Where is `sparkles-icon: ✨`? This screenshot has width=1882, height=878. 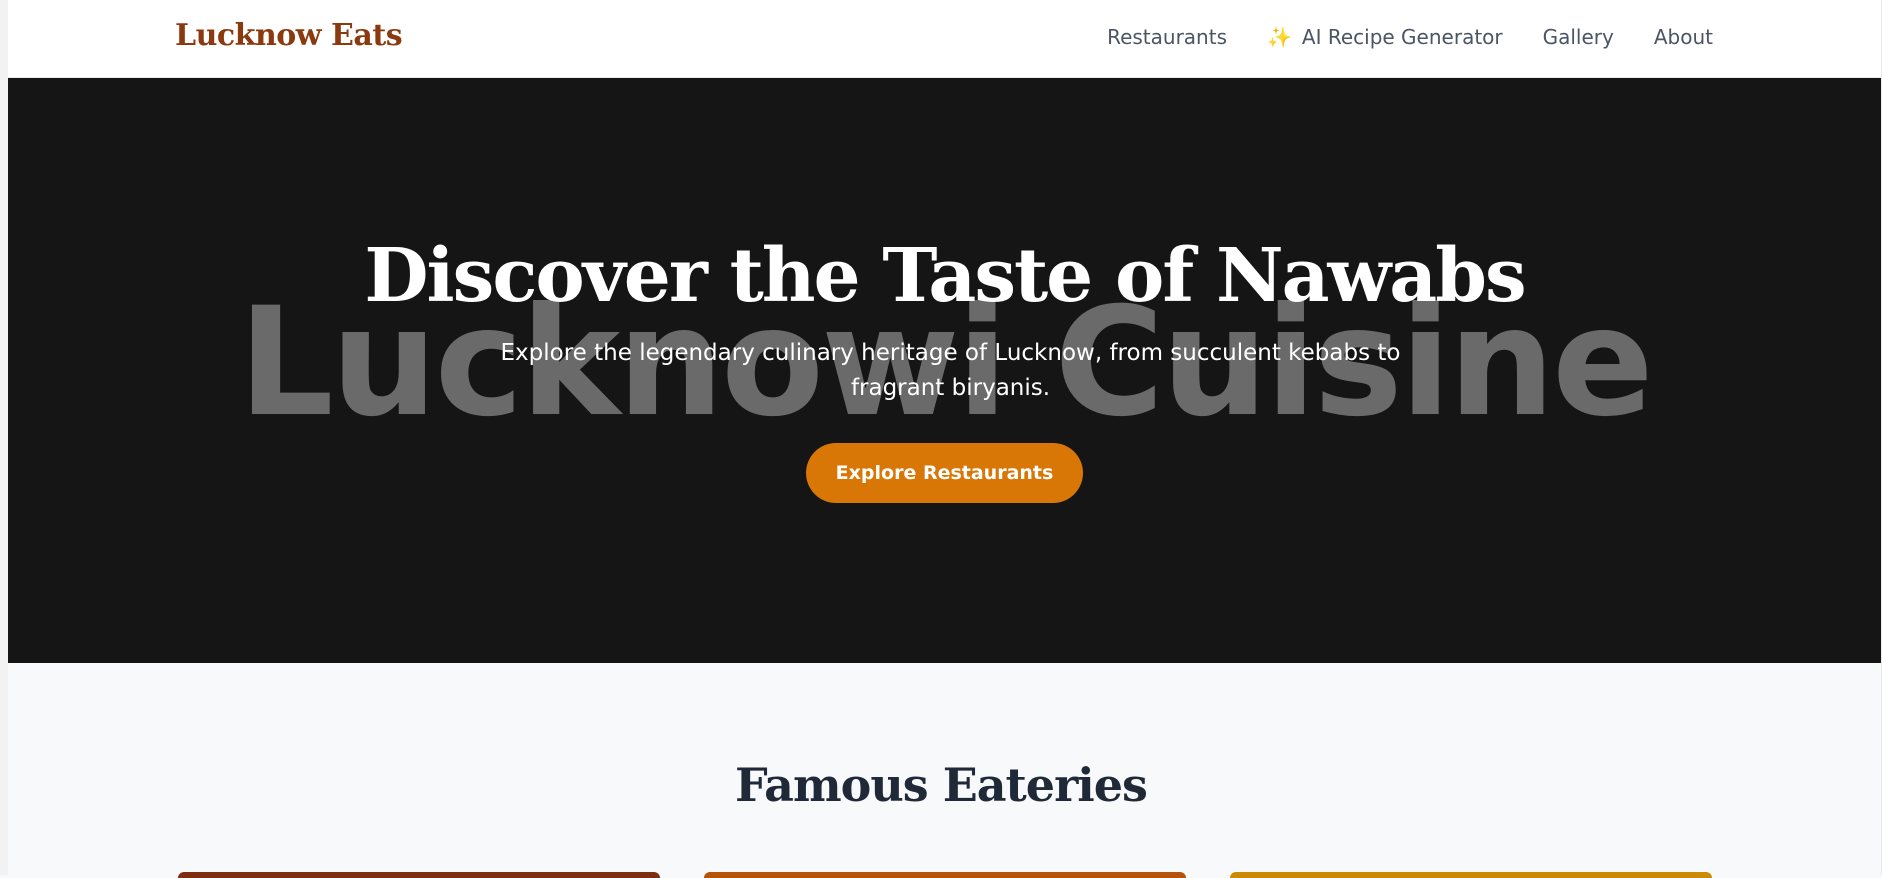 sparkles-icon: ✨ is located at coordinates (1279, 37).